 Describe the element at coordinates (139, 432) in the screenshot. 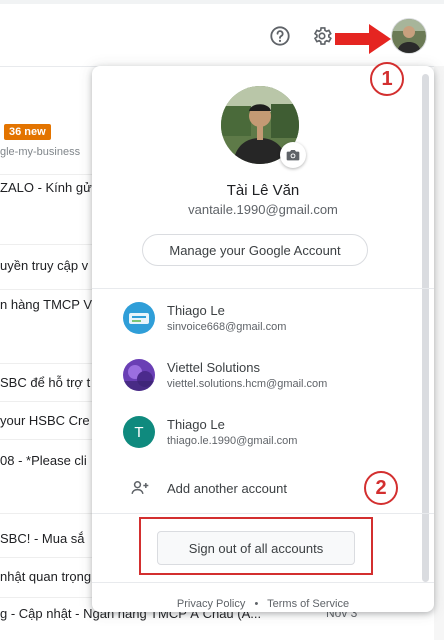

I see `account-avatar: T` at that location.